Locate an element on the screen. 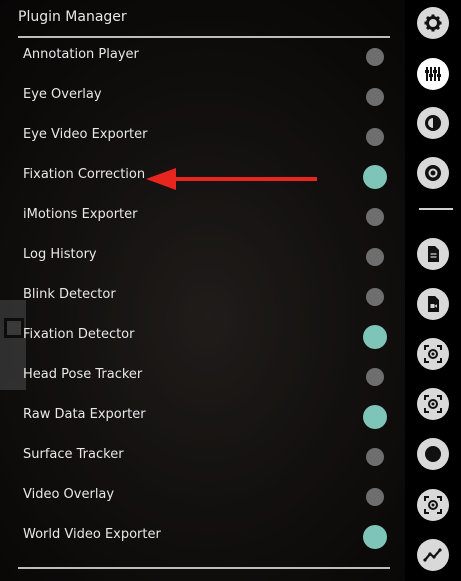  plugin-label: Video Overlay is located at coordinates (69, 494).